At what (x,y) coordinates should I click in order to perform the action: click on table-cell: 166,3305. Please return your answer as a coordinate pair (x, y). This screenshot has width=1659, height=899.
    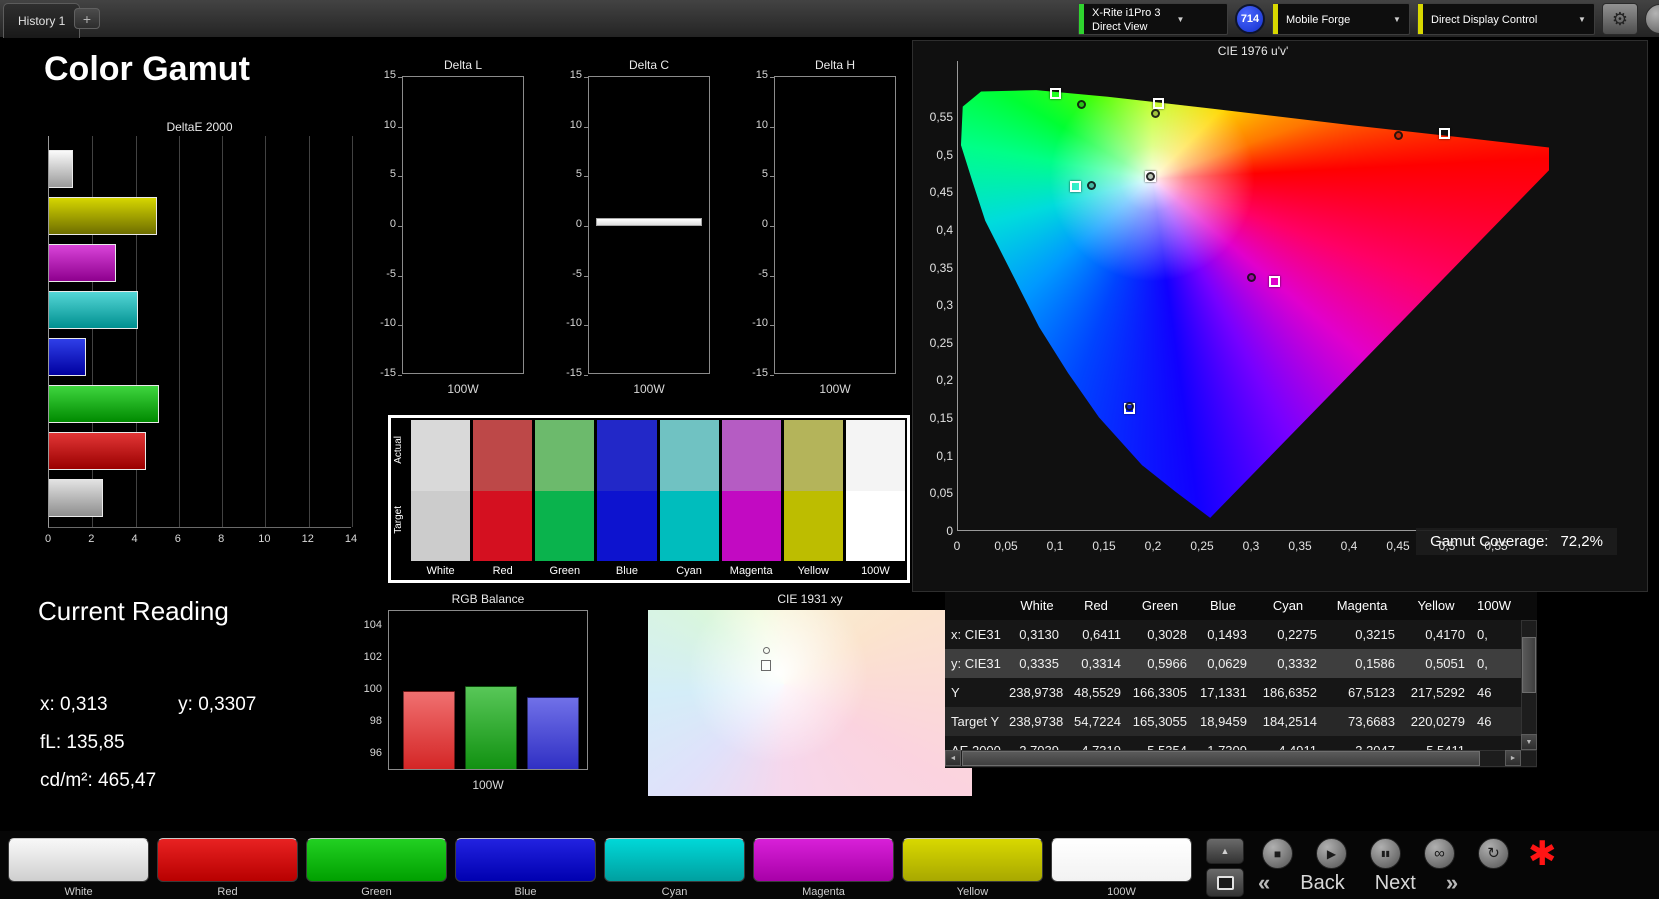
    Looking at the image, I should click on (1159, 692).